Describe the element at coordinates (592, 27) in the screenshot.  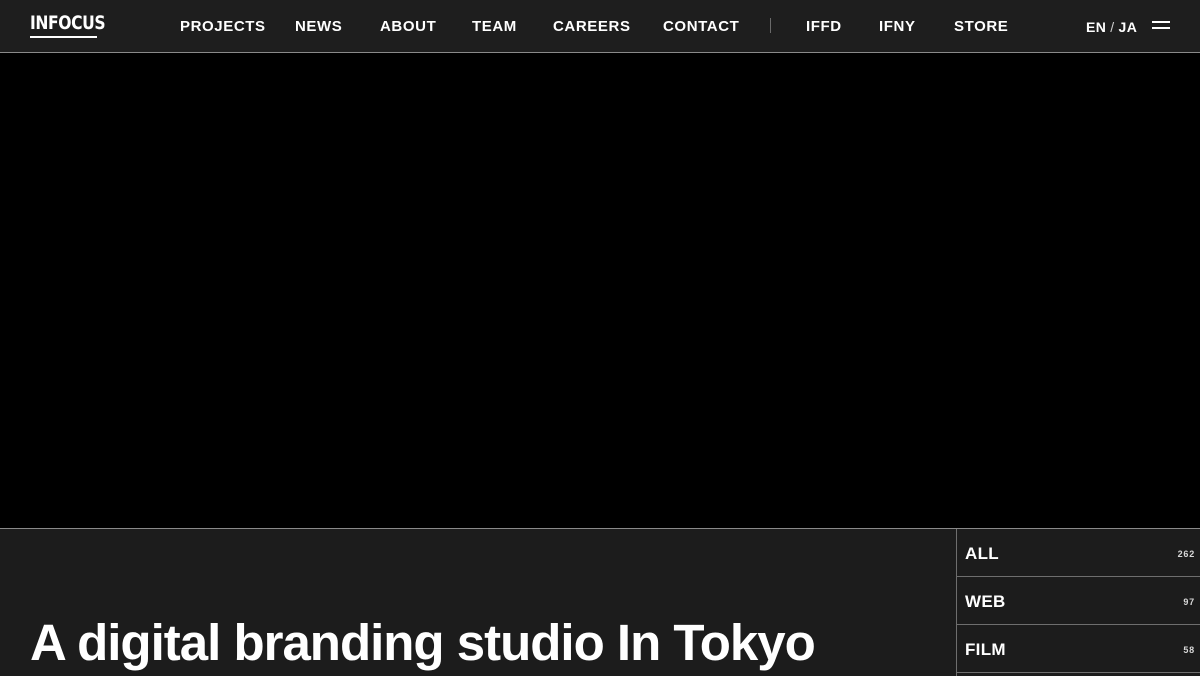
I see `nav-careers-link: CAREERS` at that location.